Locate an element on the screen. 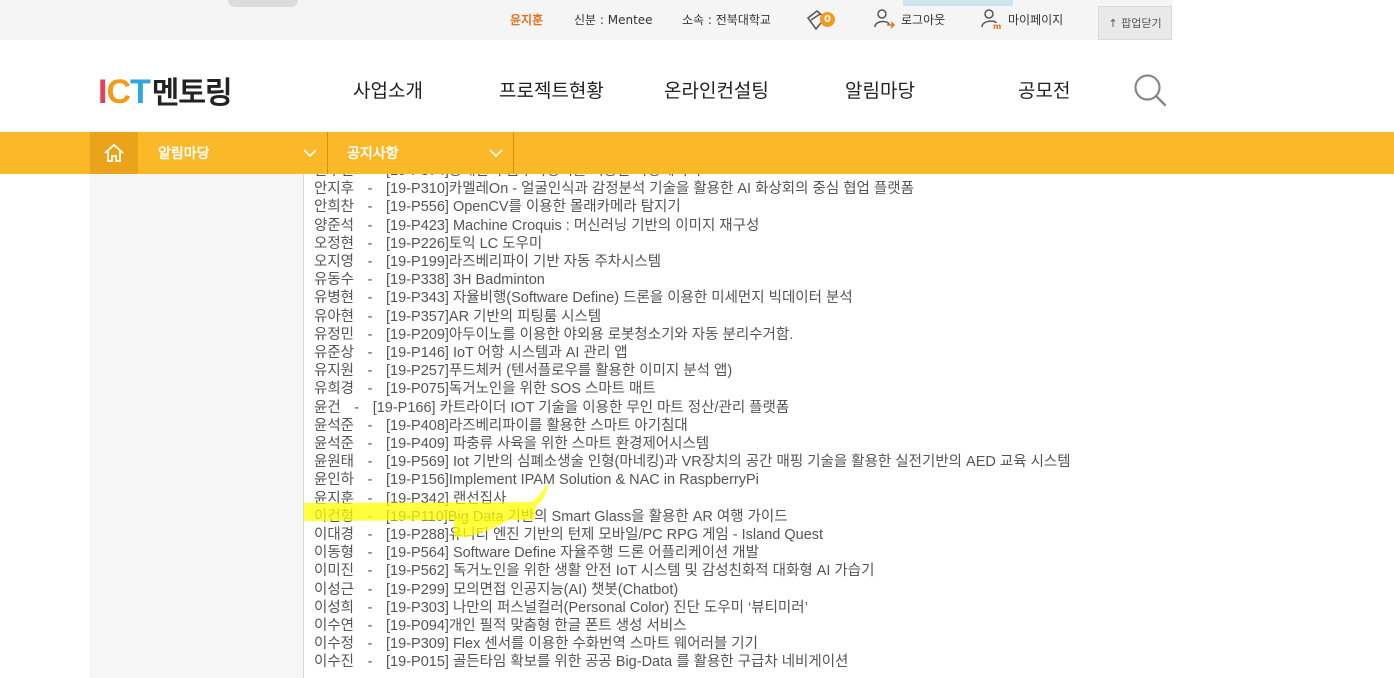  list-item-name: 이성근 is located at coordinates (334, 589).